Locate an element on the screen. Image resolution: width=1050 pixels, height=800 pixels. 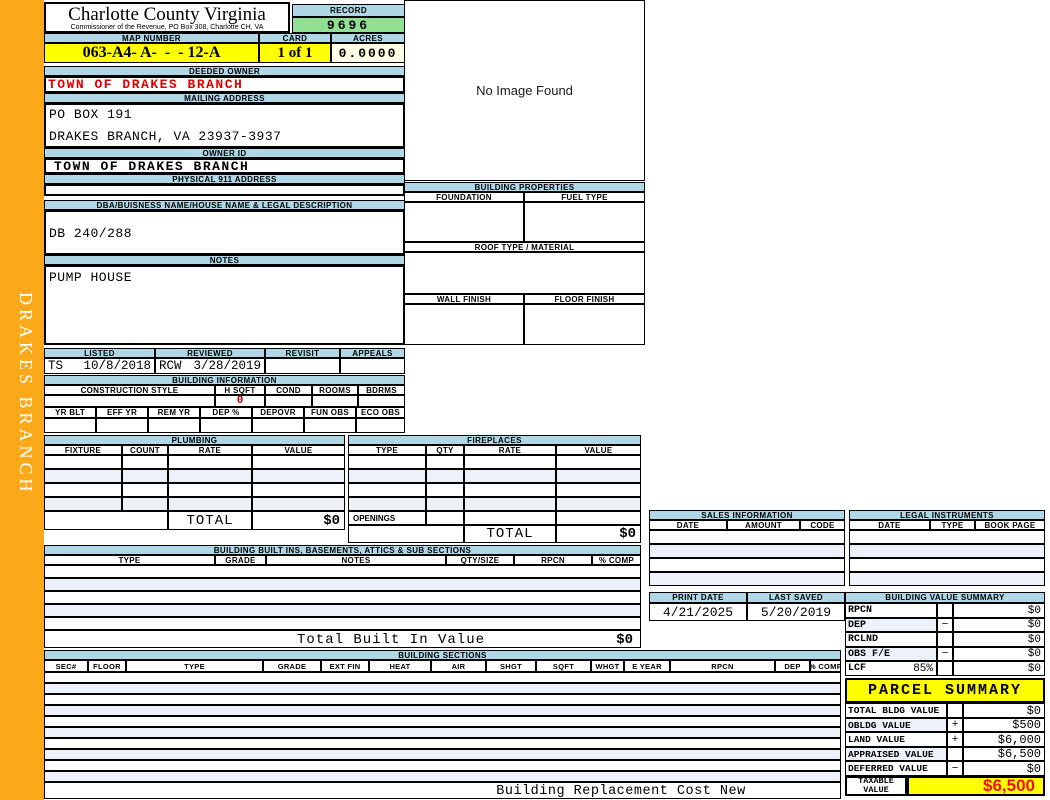
effyr-value is located at coordinates (122, 425).